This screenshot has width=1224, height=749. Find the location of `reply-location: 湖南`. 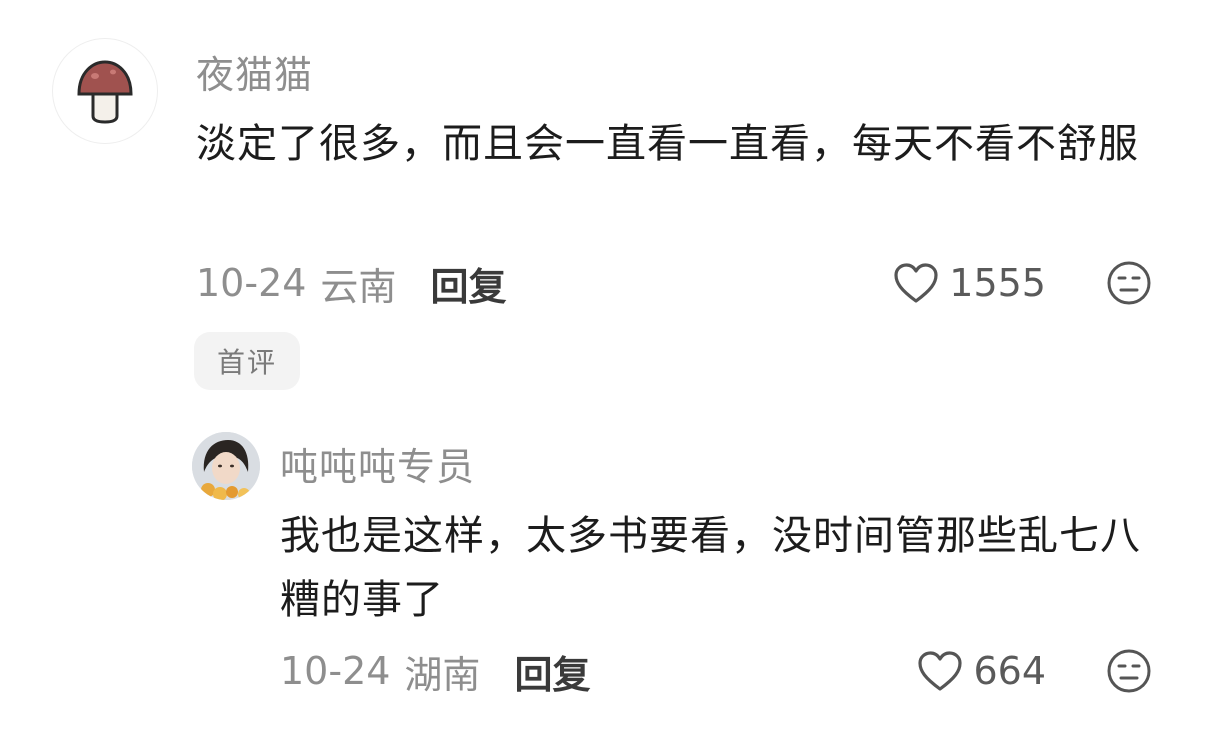

reply-location: 湖南 is located at coordinates (442, 674).